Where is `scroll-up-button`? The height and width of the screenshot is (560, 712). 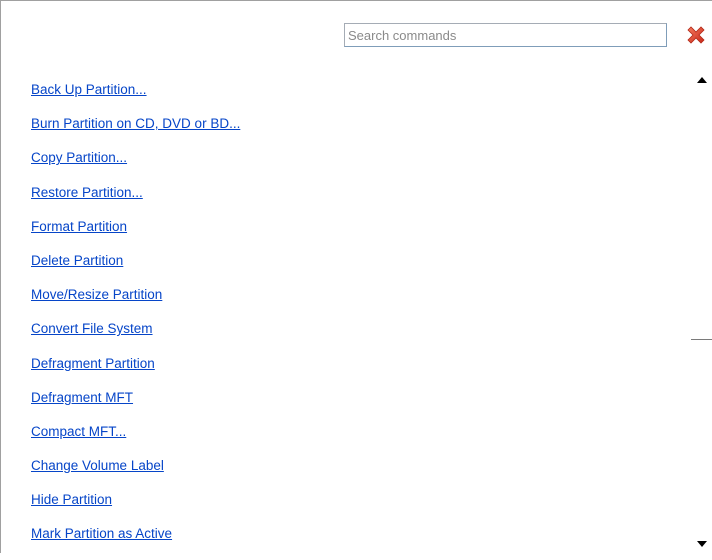 scroll-up-button is located at coordinates (701, 80).